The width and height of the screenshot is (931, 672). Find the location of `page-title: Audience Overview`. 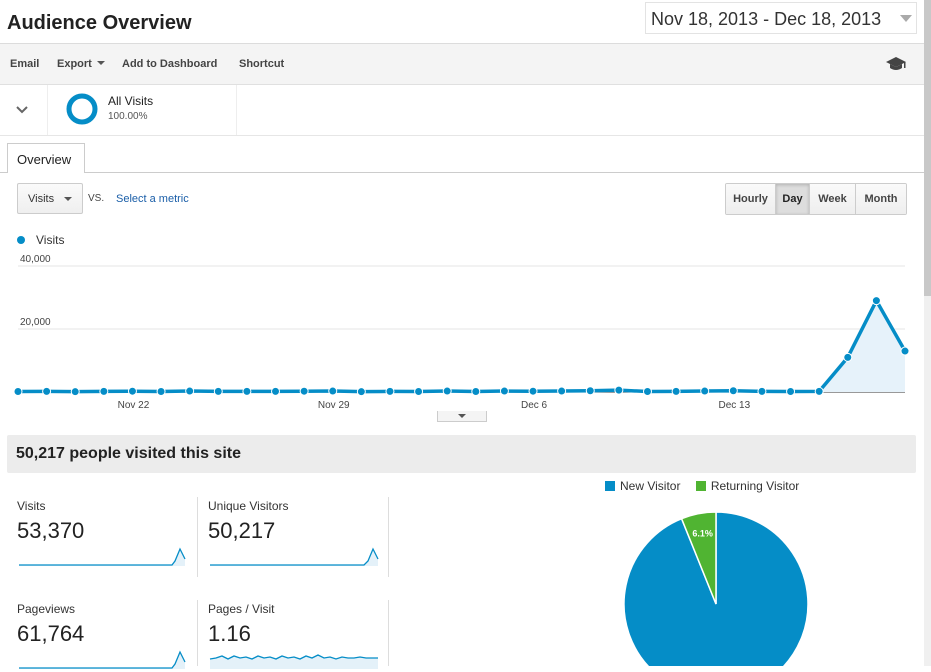

page-title: Audience Overview is located at coordinates (99, 23).